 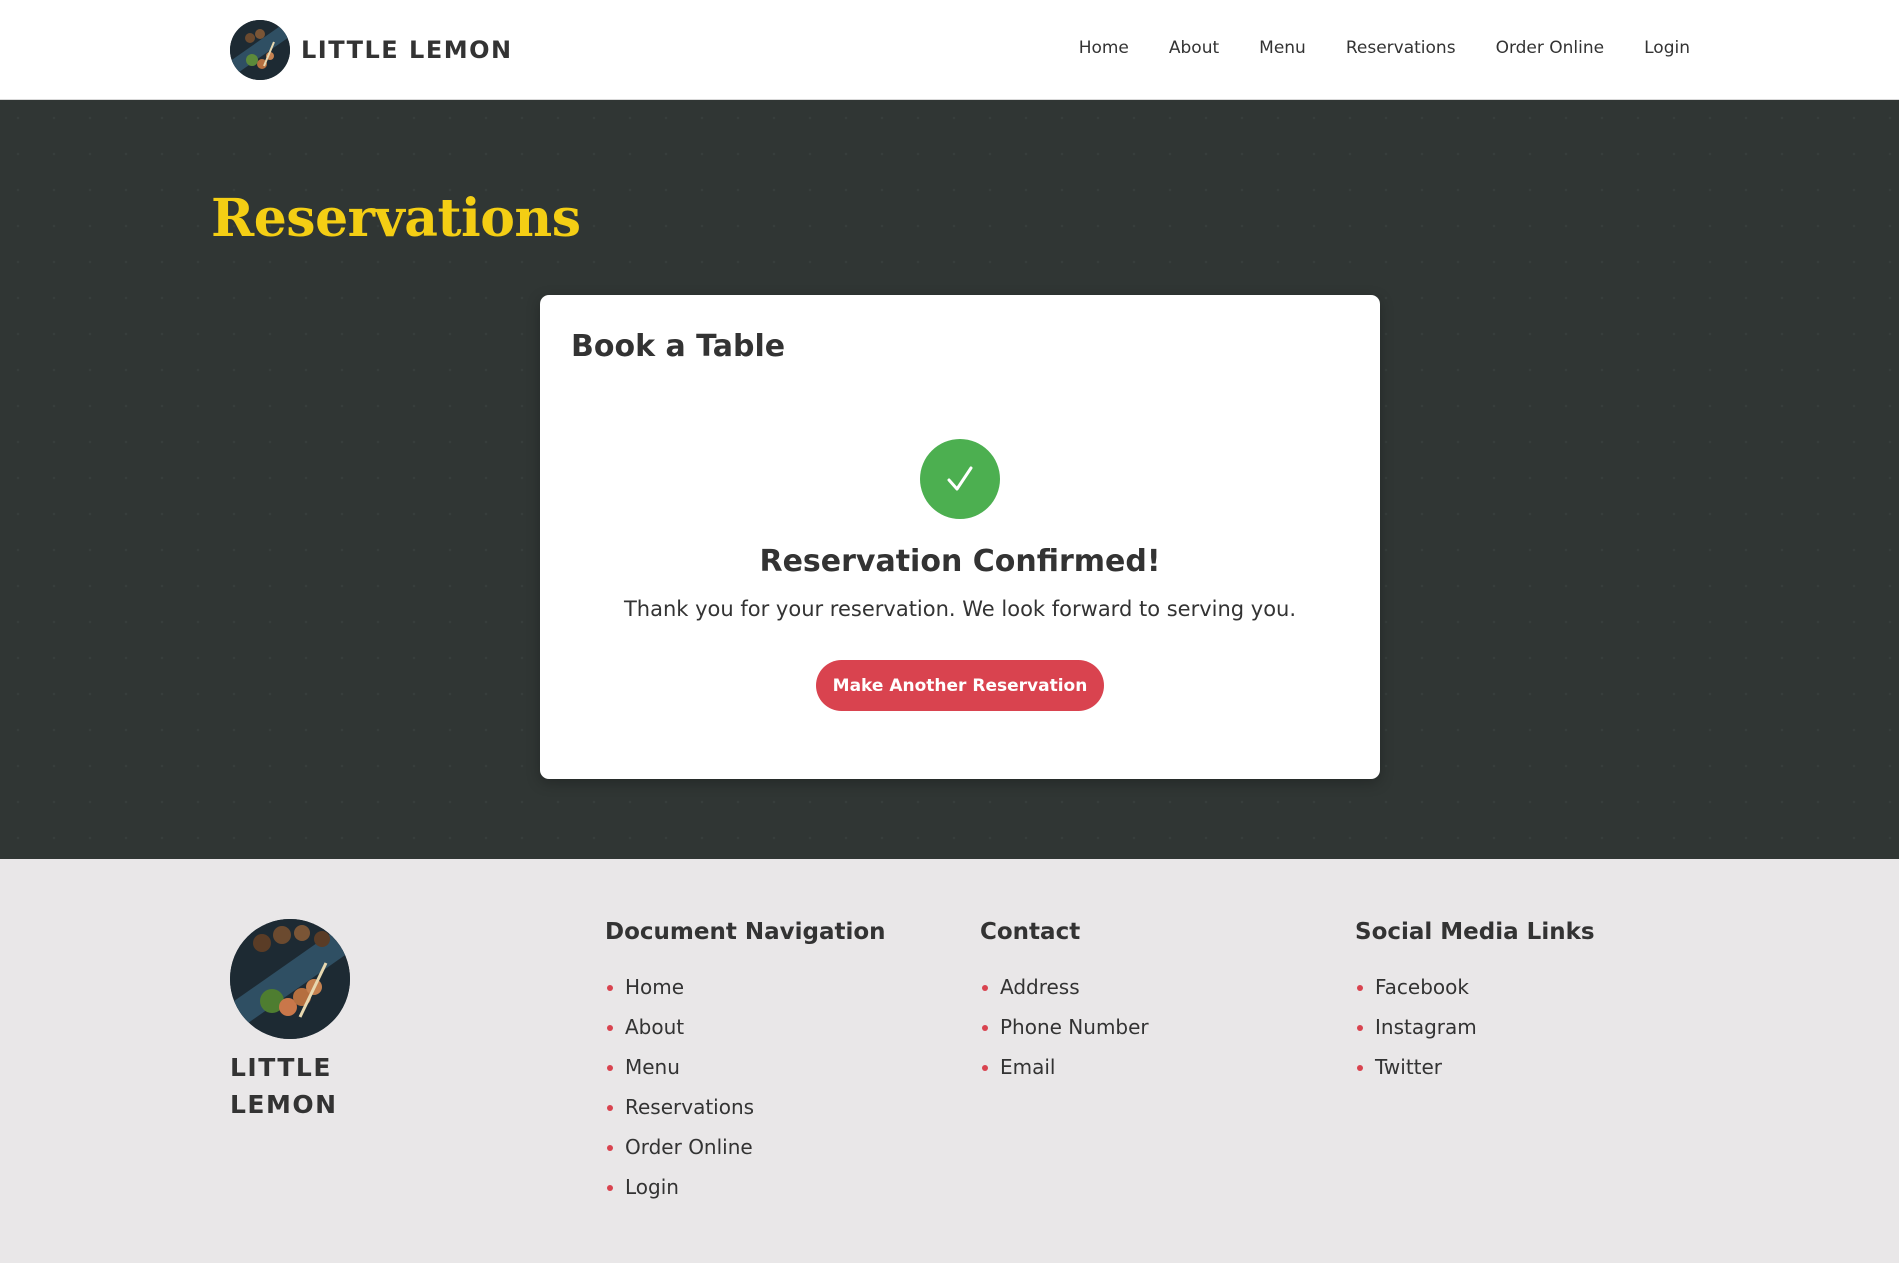 I want to click on nav-reservations: Reservations, so click(x=1401, y=48).